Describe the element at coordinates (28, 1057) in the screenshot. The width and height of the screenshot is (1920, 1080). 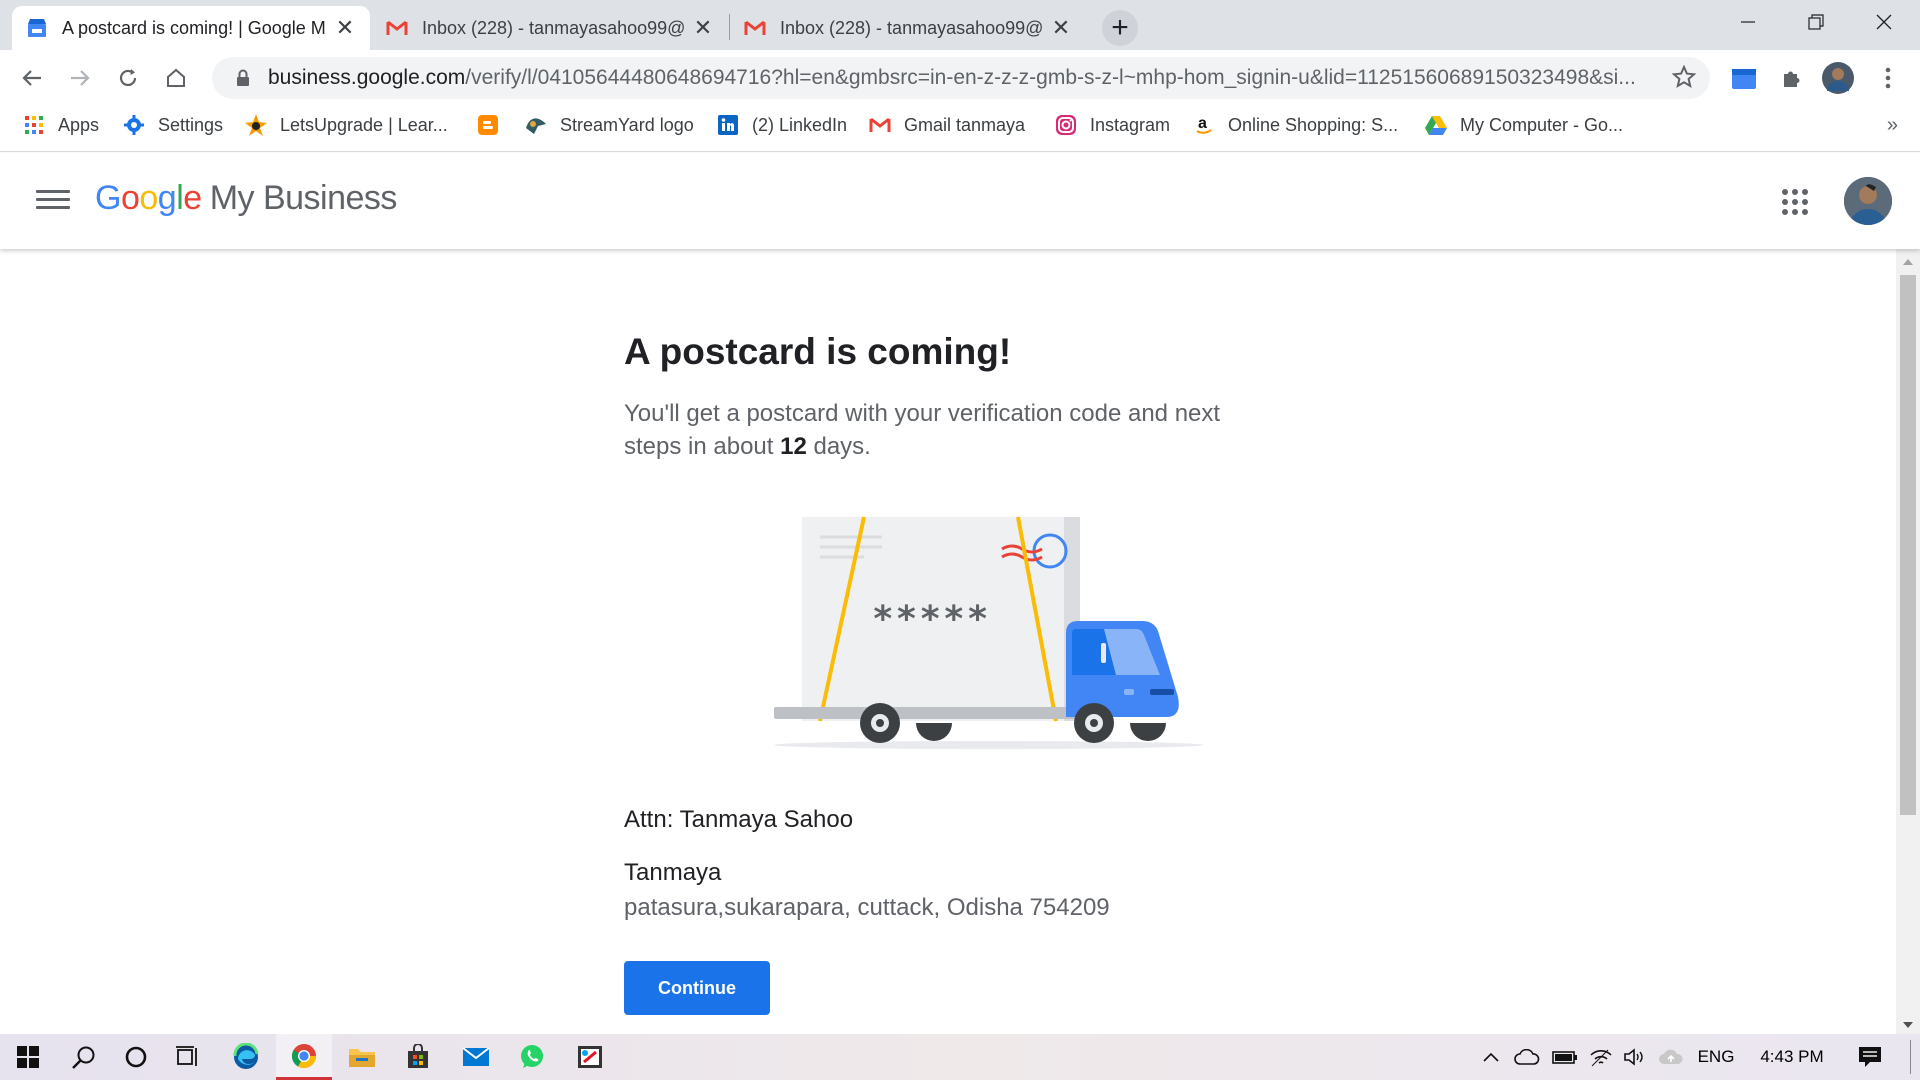
I see `start-button` at that location.